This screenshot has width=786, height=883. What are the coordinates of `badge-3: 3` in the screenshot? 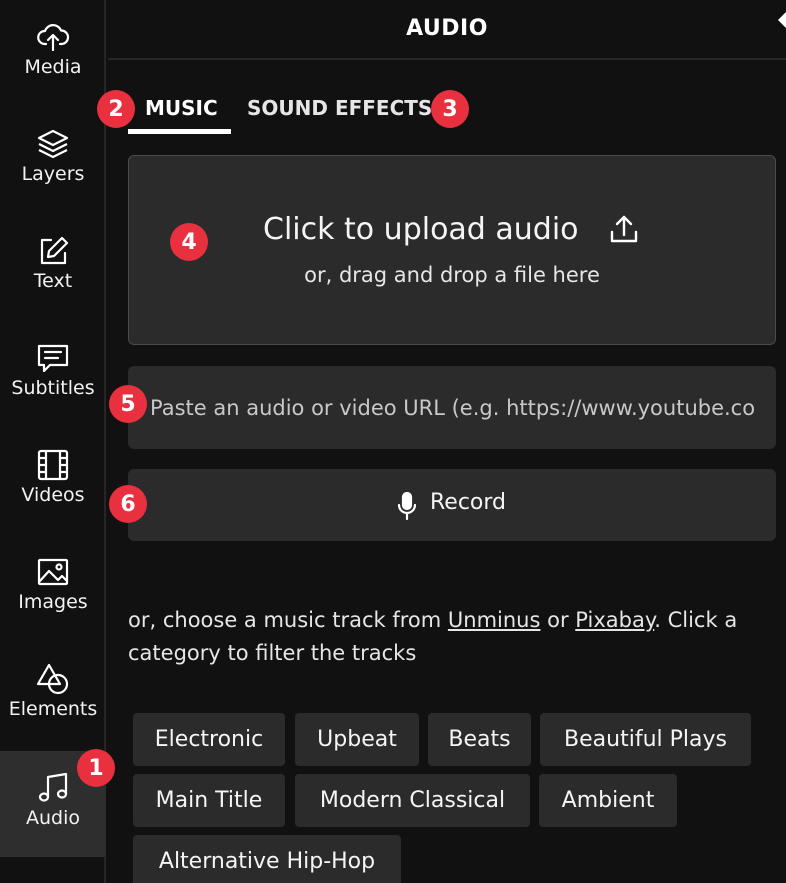 It's located at (450, 109).